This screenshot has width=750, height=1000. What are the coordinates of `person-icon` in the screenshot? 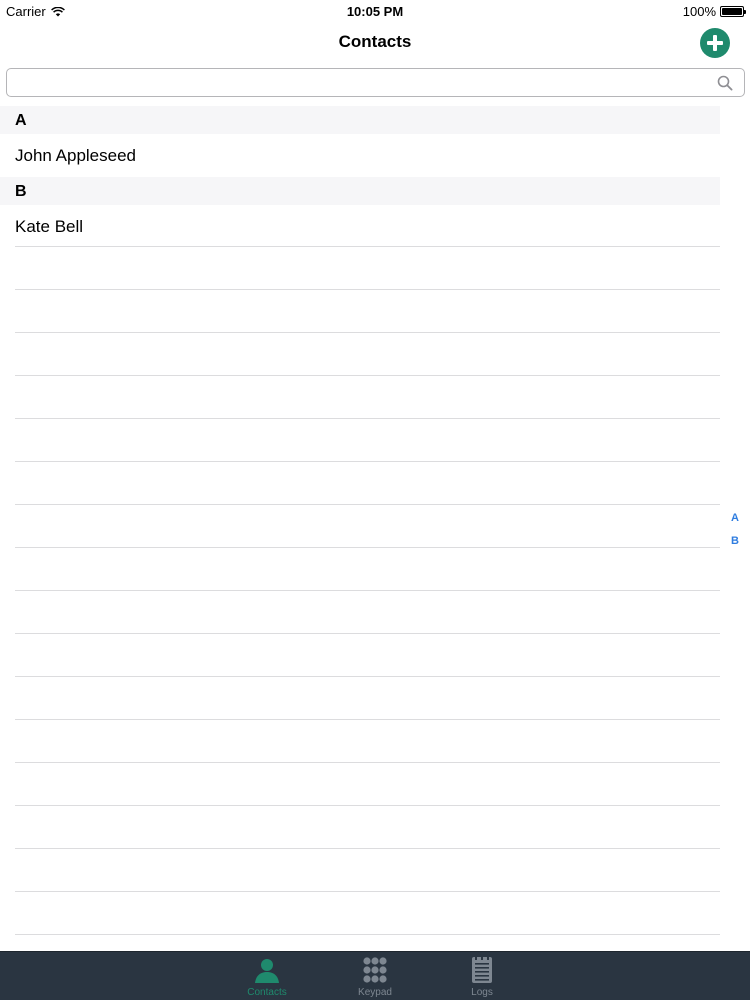 It's located at (267, 971).